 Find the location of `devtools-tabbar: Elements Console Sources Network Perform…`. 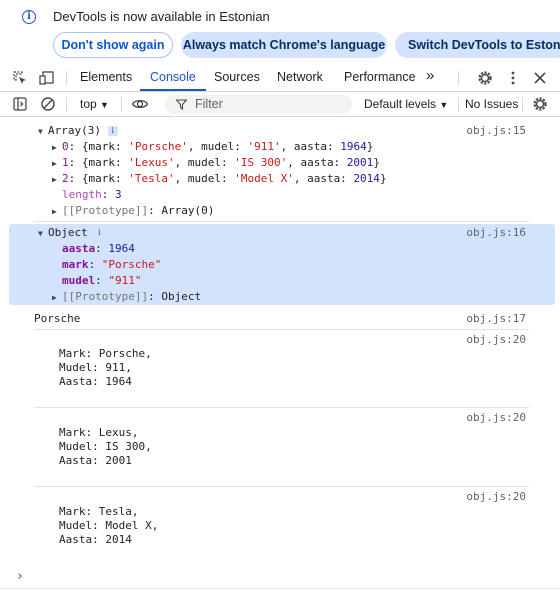

devtools-tabbar: Elements Console Sources Network Perform… is located at coordinates (280, 78).